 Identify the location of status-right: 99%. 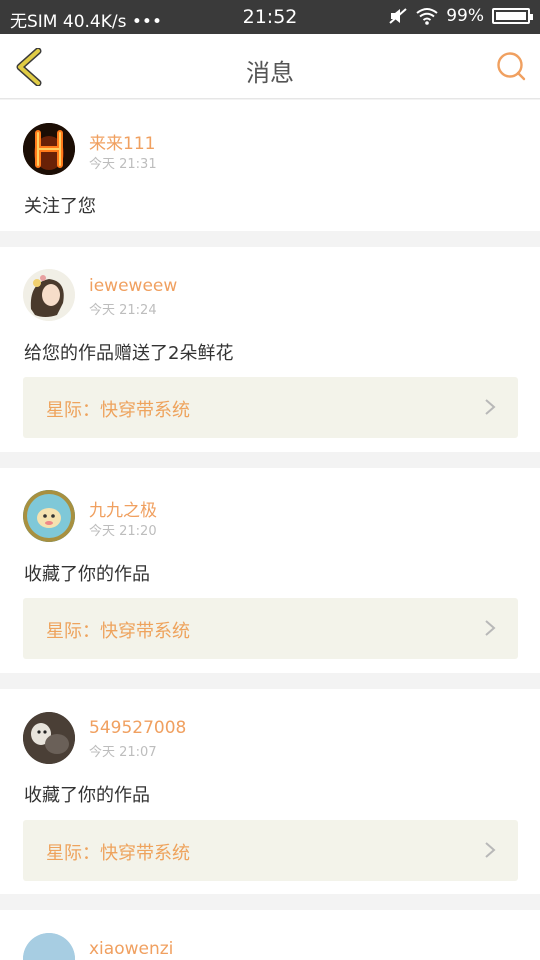
(460, 16).